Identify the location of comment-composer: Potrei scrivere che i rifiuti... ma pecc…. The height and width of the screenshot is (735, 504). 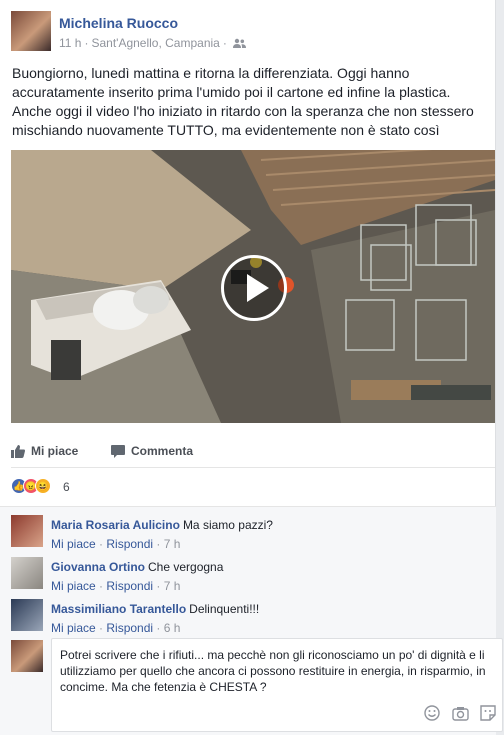
(257, 685).